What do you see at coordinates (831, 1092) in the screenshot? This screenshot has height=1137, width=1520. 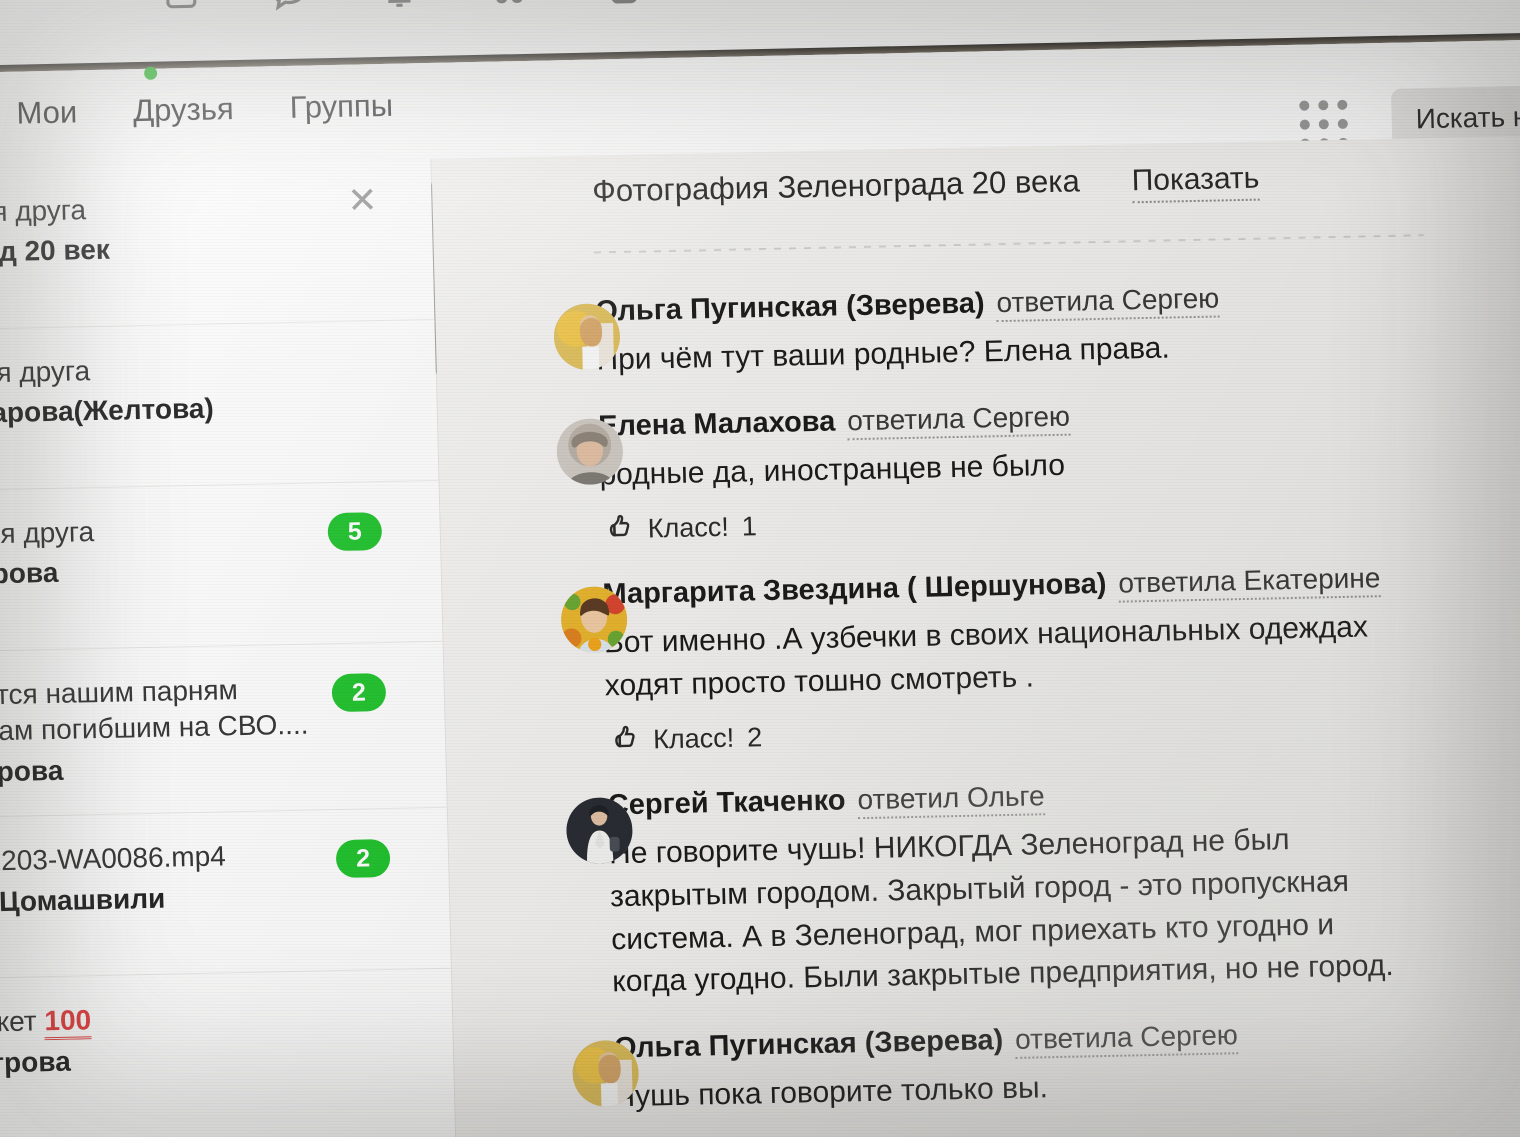 I see `comment-text: Чушь пока говорите только вы.` at bounding box center [831, 1092].